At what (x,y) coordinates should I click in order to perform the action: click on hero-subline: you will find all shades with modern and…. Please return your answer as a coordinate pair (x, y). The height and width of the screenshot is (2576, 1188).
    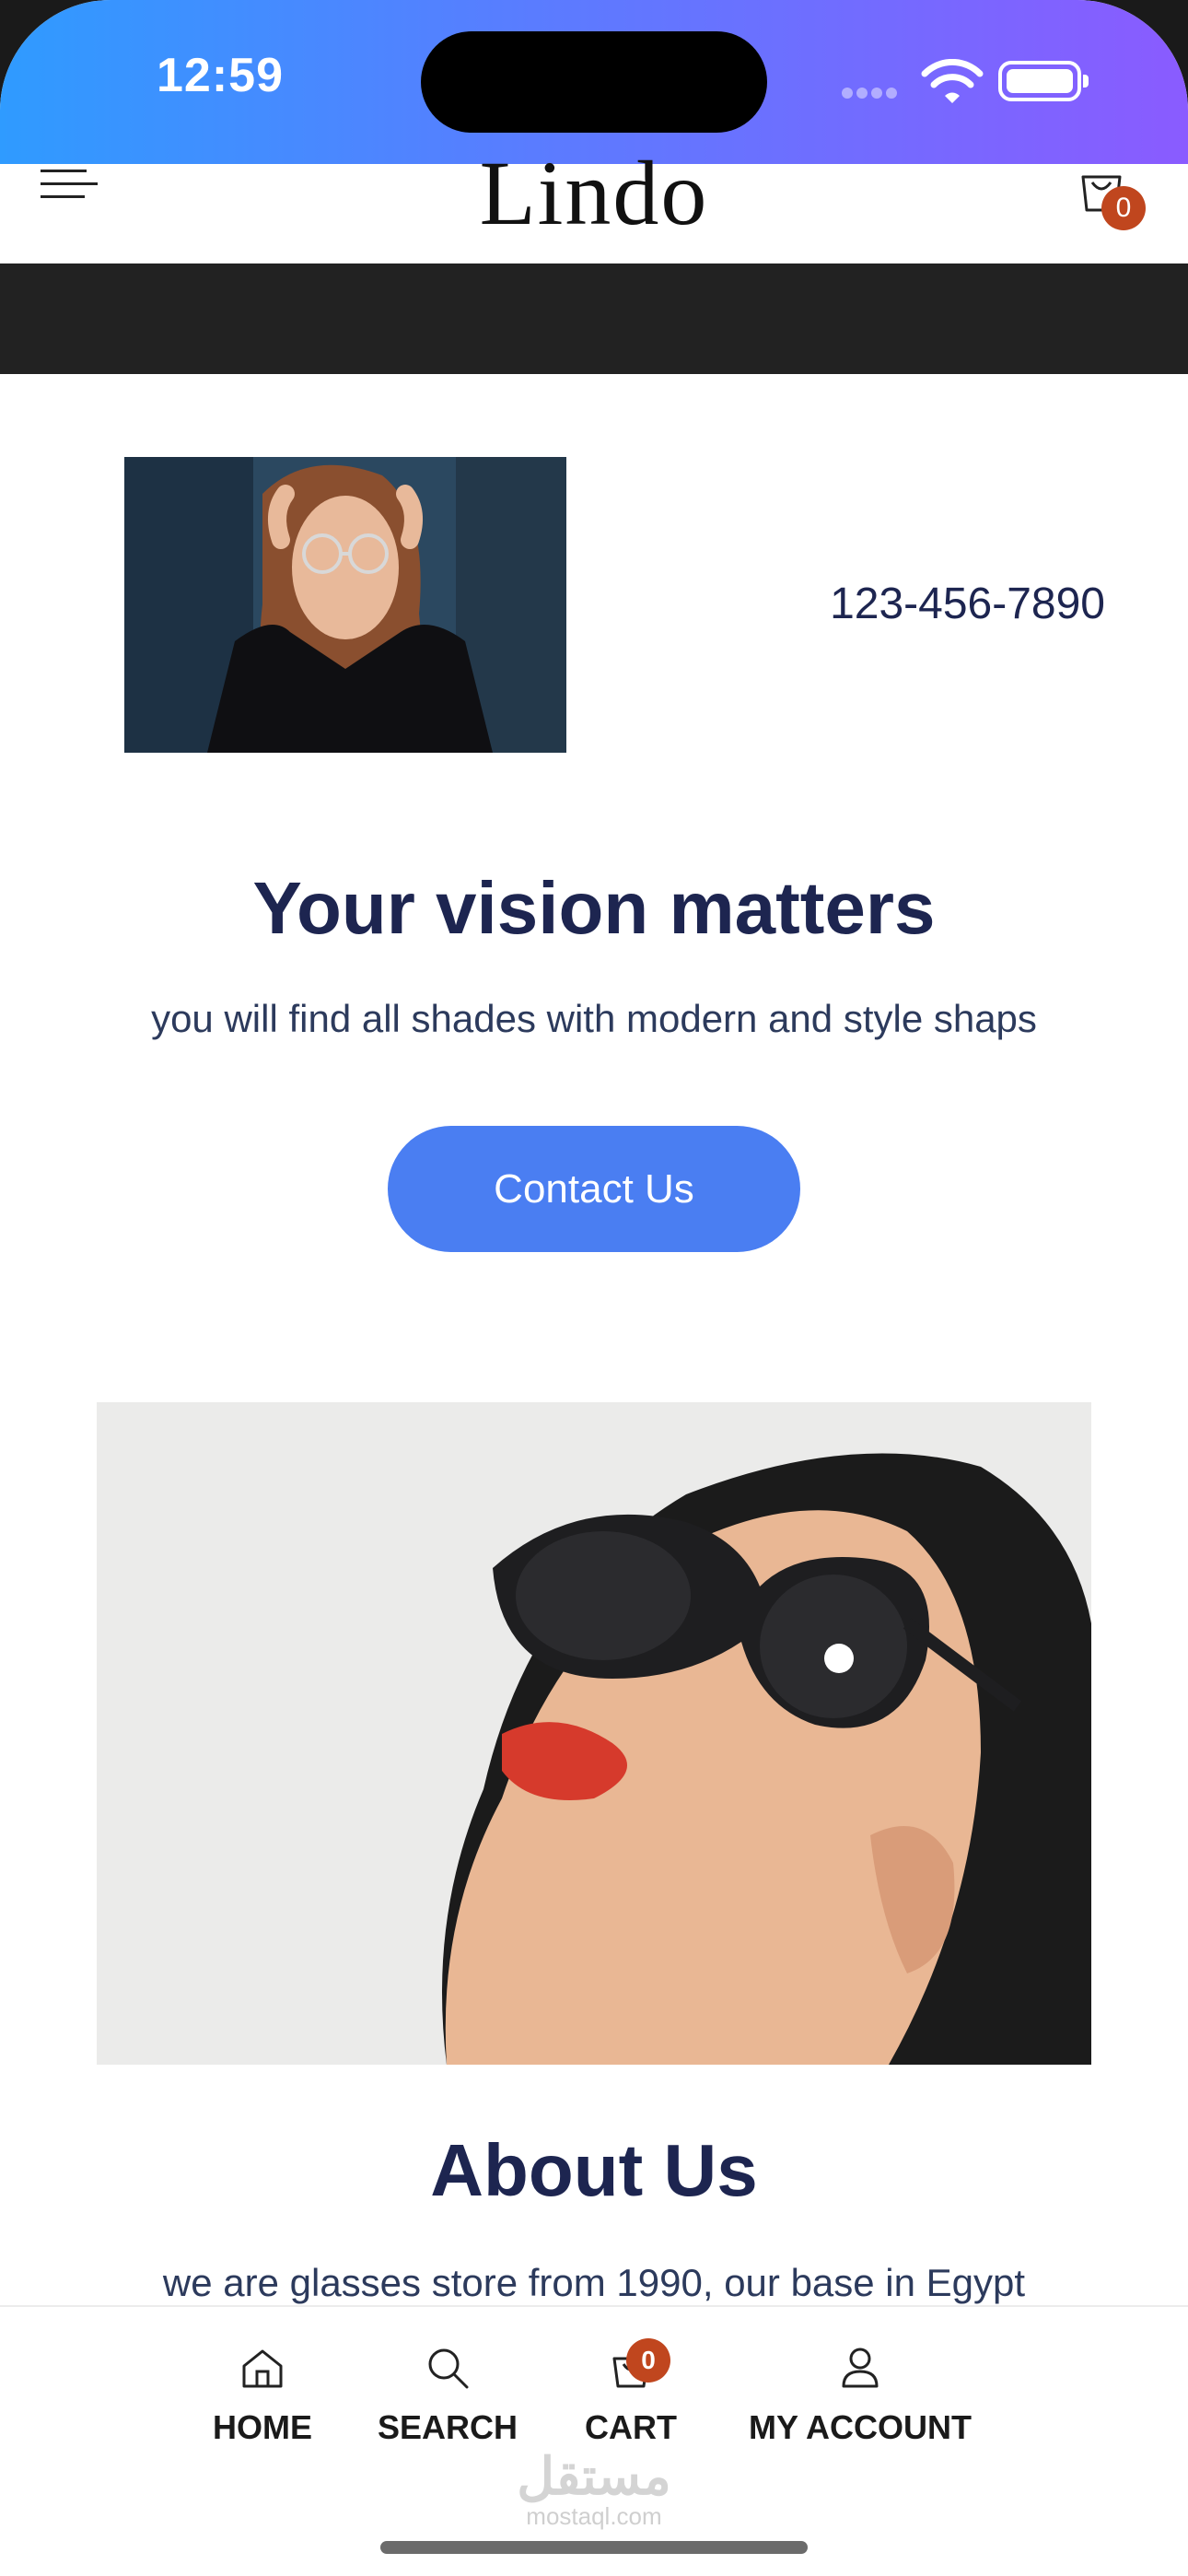
    Looking at the image, I should click on (594, 1019).